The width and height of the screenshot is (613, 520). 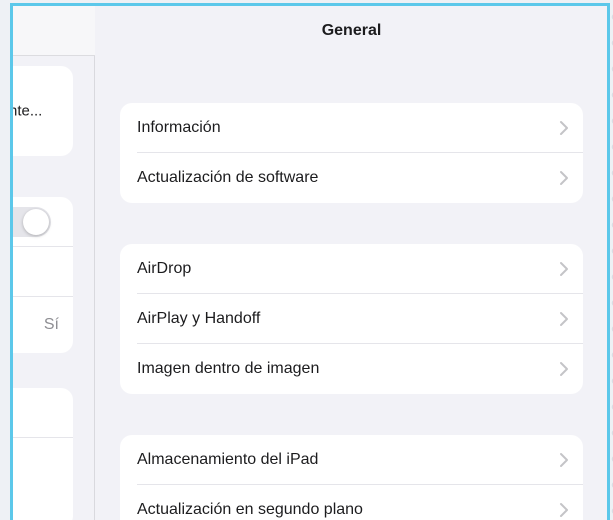 What do you see at coordinates (351, 30) in the screenshot?
I see `page-title: General` at bounding box center [351, 30].